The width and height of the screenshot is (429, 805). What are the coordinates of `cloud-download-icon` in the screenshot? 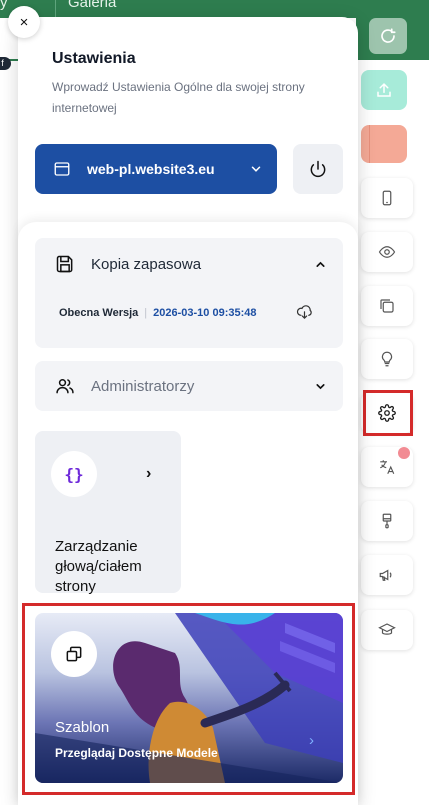 It's located at (304, 312).